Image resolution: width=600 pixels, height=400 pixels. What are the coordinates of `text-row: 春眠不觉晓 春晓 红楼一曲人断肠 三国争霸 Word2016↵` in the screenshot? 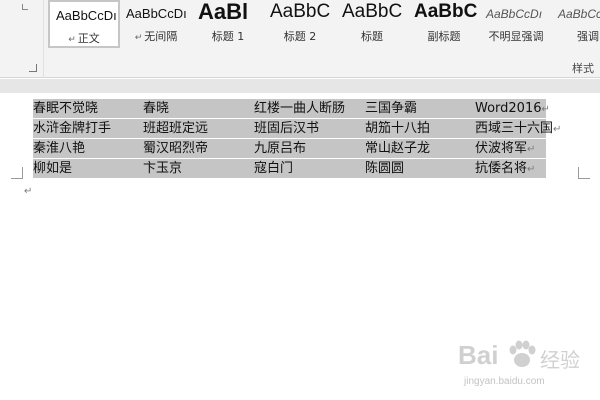 It's located at (291, 108).